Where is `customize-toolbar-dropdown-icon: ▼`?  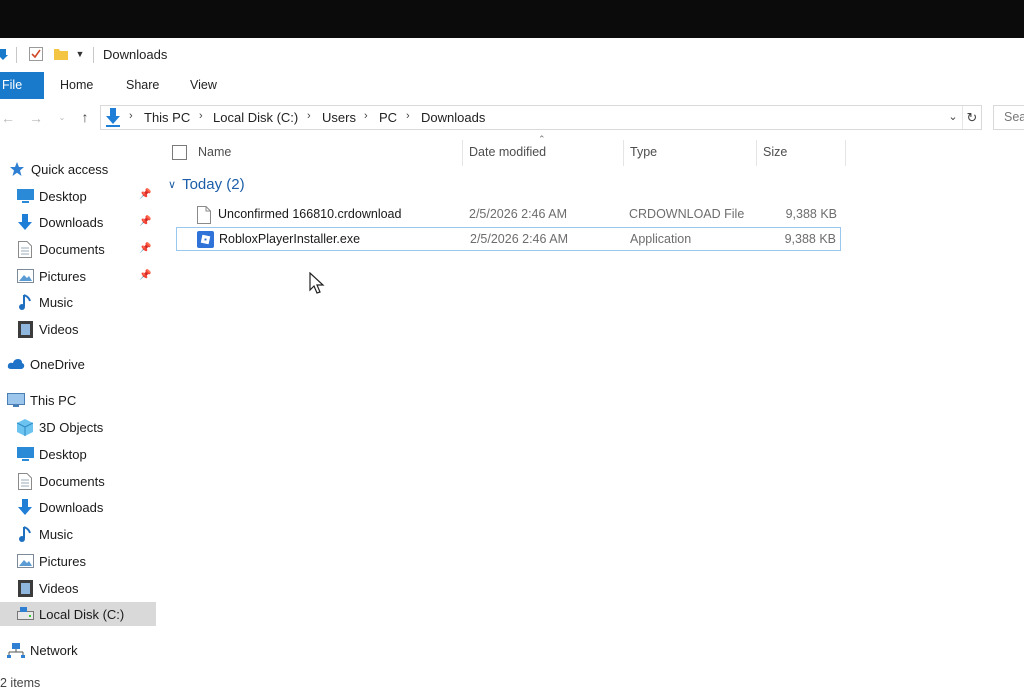 customize-toolbar-dropdown-icon: ▼ is located at coordinates (80, 54).